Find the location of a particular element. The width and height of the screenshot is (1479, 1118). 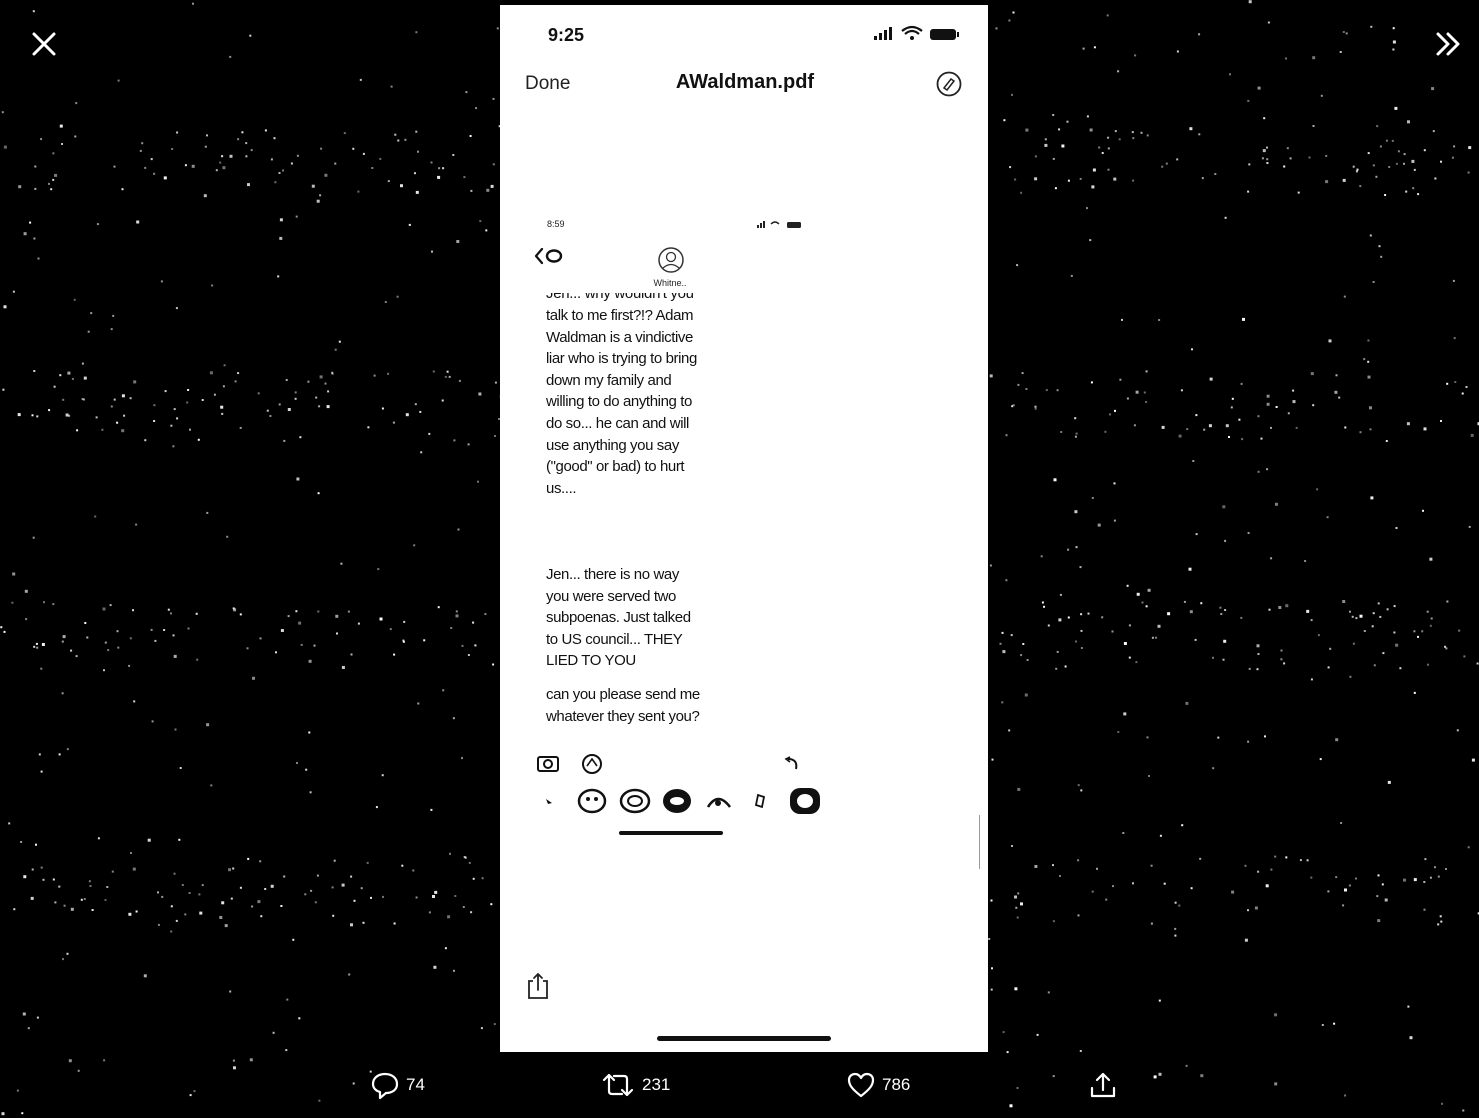

contact-avatar-icon is located at coordinates (671, 260).